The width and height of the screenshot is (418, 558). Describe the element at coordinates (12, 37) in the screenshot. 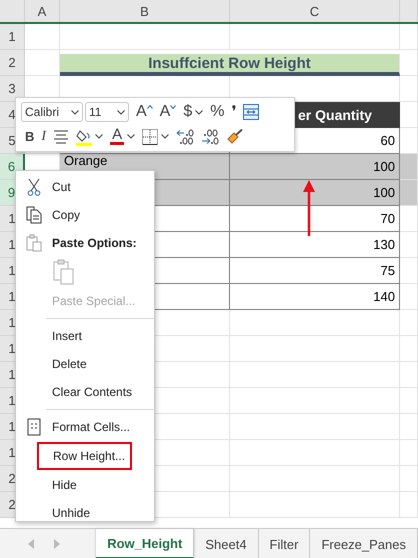

I see `row-header: 1` at that location.